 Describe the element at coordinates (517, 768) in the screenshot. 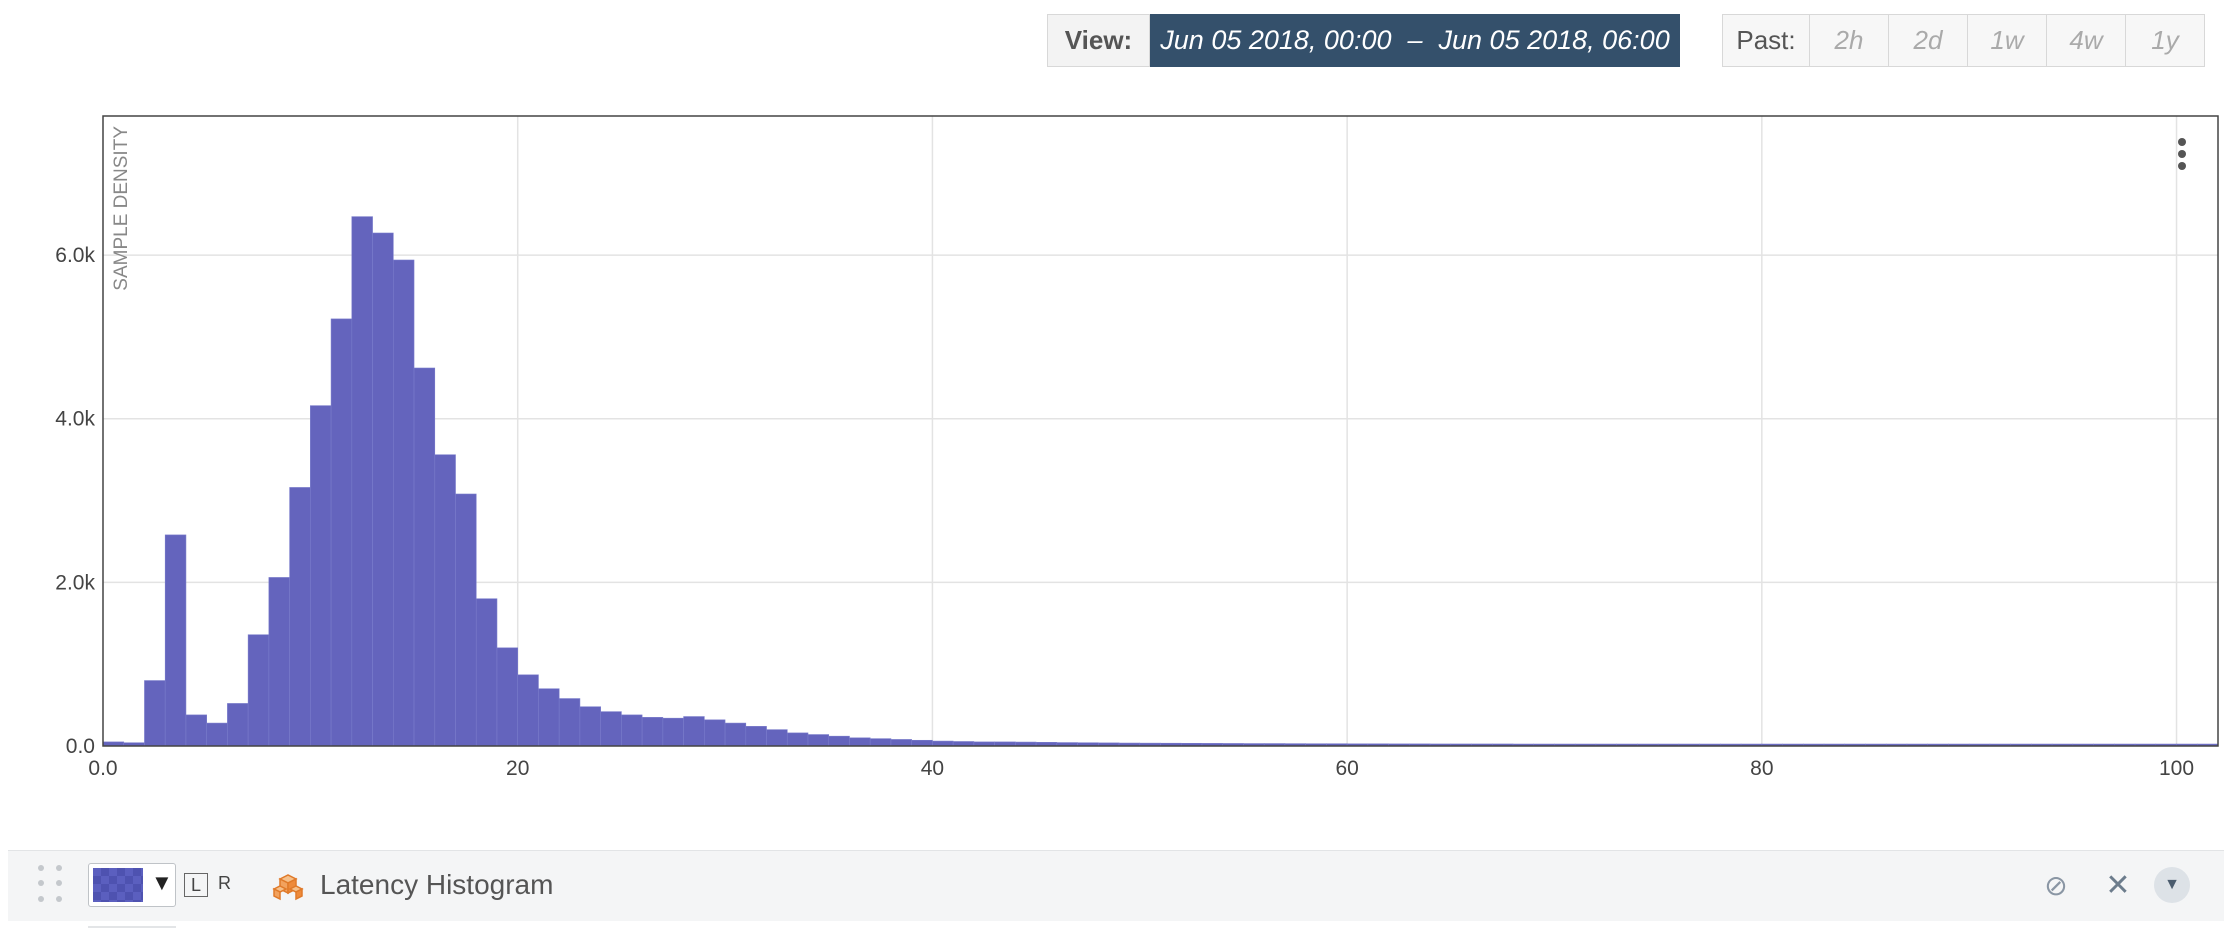

I see `x-tick-label: 20` at that location.